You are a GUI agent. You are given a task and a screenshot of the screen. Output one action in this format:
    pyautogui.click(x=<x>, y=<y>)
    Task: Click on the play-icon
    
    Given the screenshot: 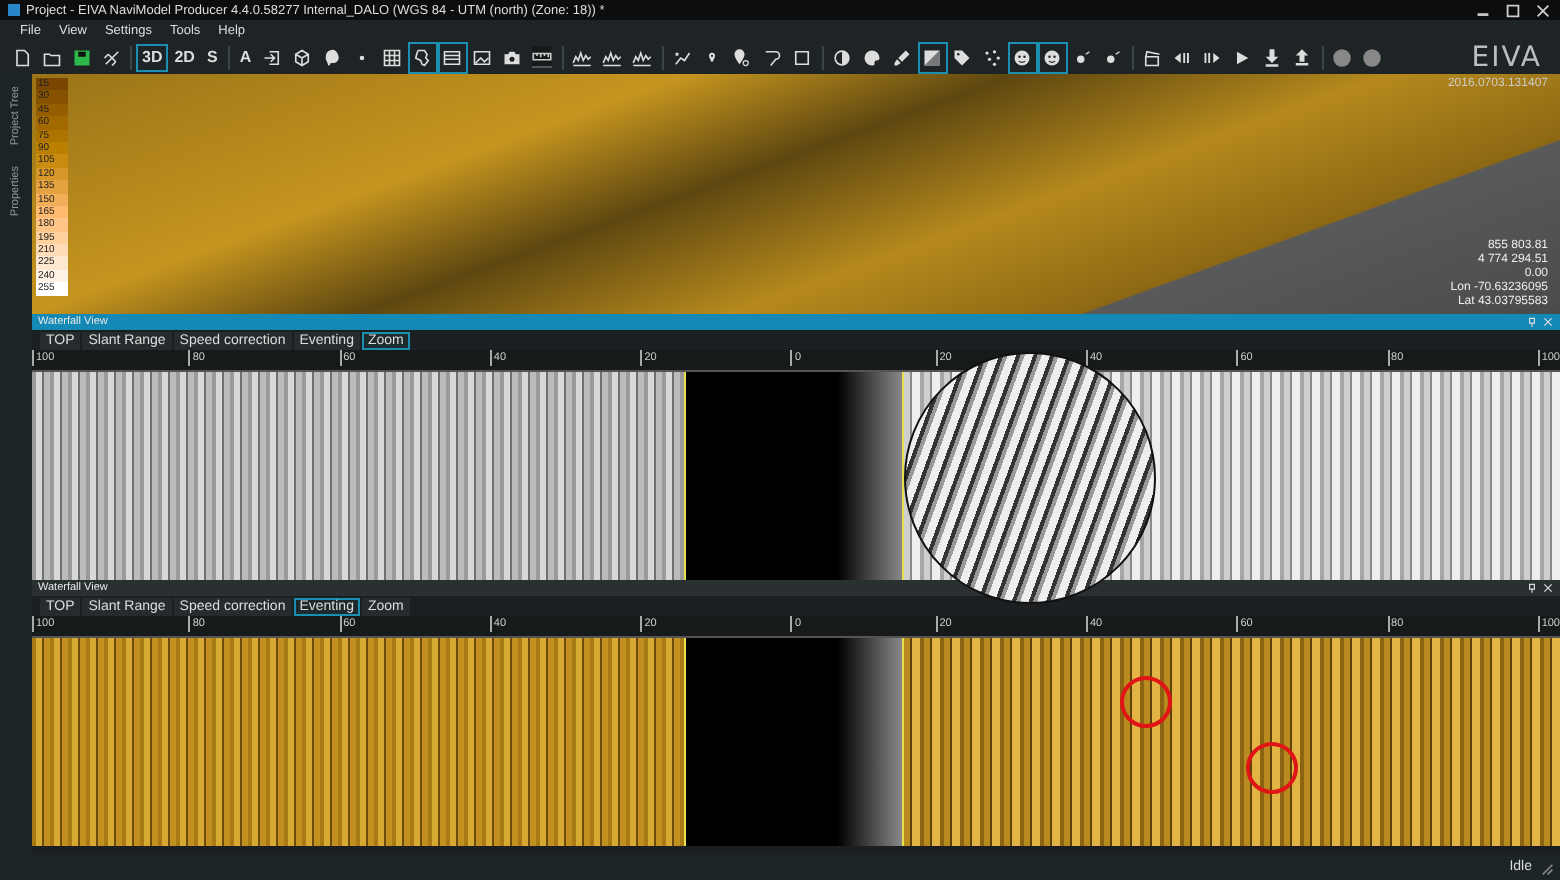 What is the action you would take?
    pyautogui.click(x=1242, y=57)
    